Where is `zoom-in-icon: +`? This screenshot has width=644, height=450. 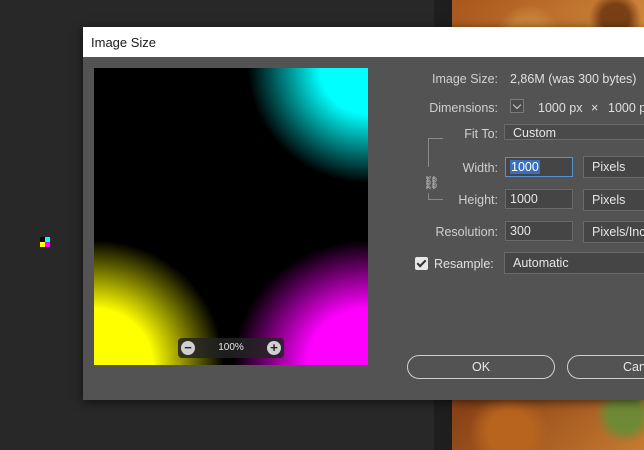
zoom-in-icon: + is located at coordinates (274, 348).